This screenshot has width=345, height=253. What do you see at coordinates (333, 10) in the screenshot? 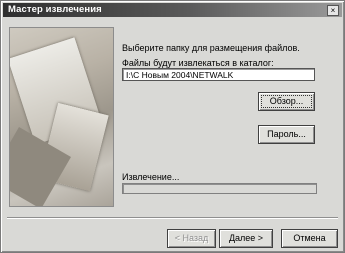
I see `close-icon: ×` at bounding box center [333, 10].